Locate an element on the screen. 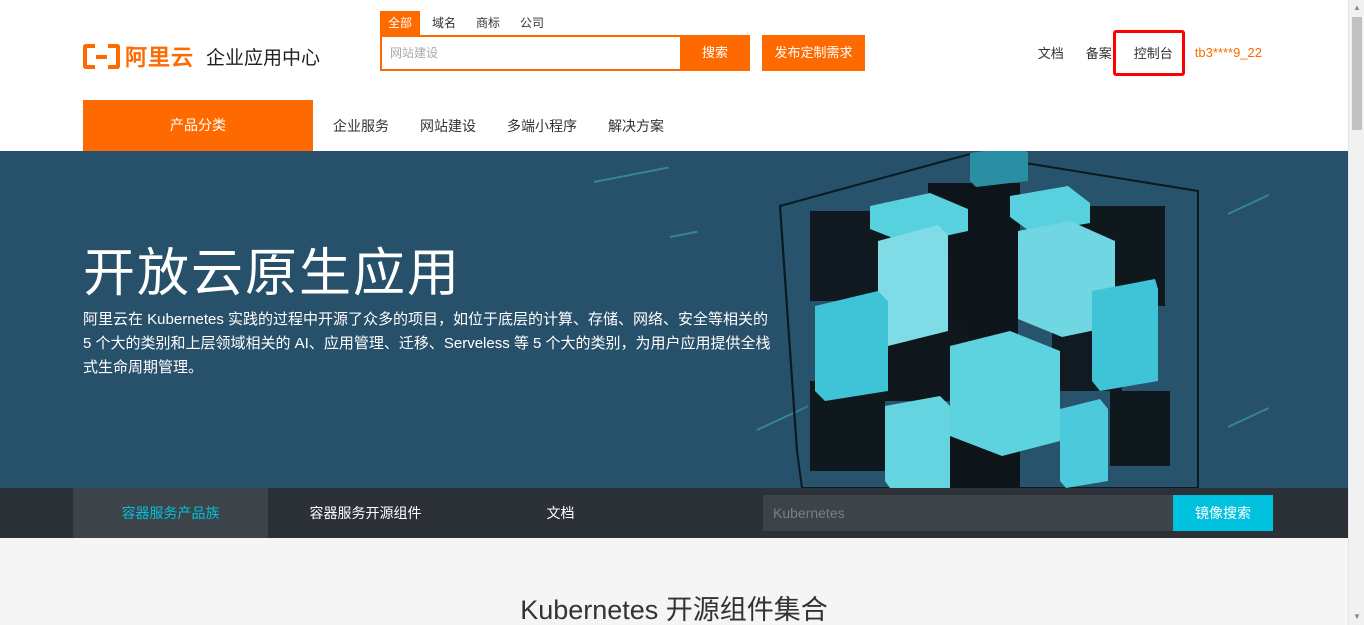 This screenshot has width=1364, height=625. image-search-box is located at coordinates (968, 513).